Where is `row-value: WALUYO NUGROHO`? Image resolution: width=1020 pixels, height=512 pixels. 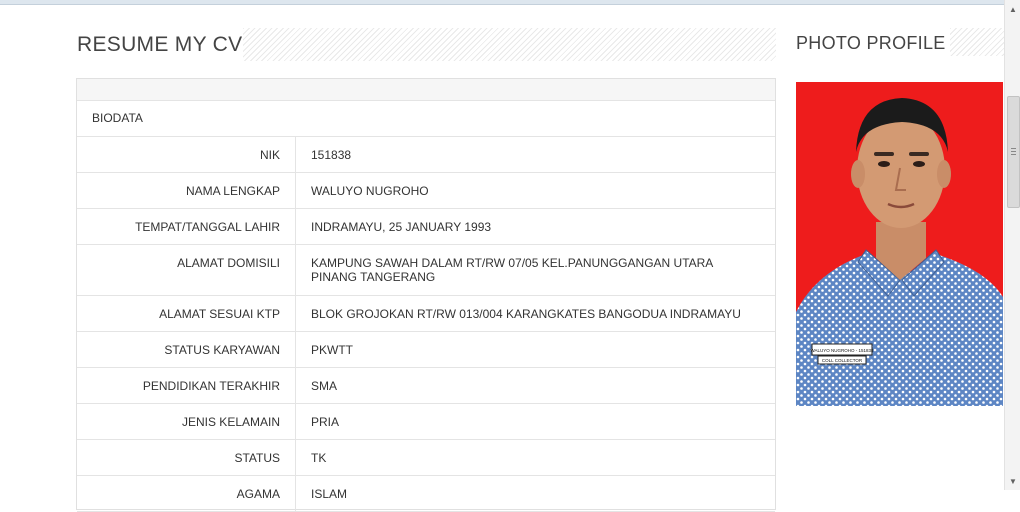 row-value: WALUYO NUGROHO is located at coordinates (370, 191).